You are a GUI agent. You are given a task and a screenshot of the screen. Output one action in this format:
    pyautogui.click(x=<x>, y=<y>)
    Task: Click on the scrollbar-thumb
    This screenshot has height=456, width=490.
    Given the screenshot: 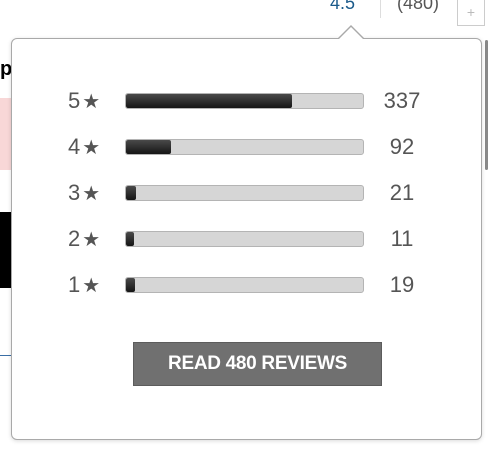 What is the action you would take?
    pyautogui.click(x=486, y=105)
    